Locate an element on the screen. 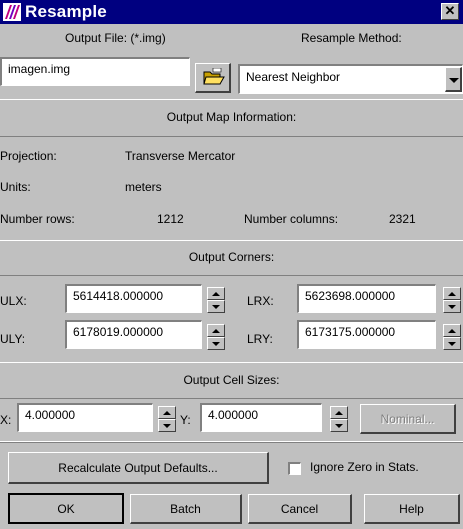 This screenshot has height=529, width=463. lry-value: 6173175.000000 is located at coordinates (350, 332).